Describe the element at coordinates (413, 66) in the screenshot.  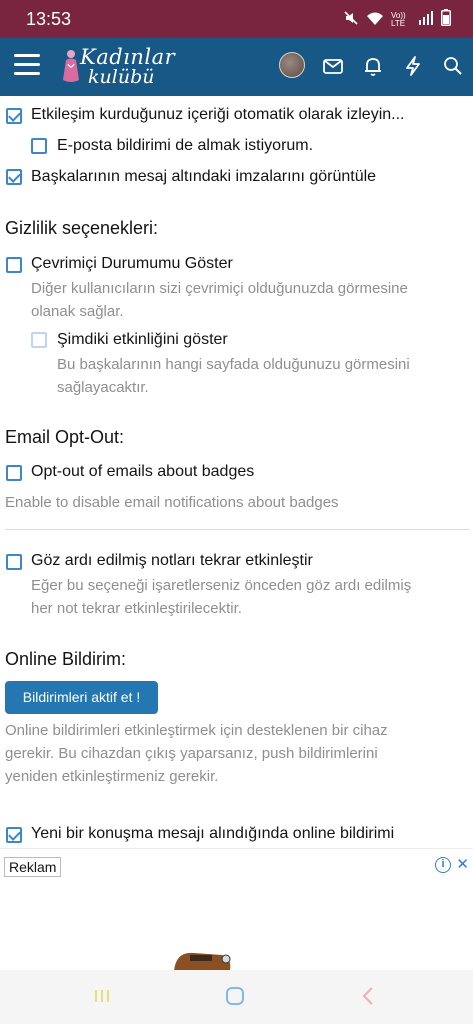
I see `bolt-icon` at that location.